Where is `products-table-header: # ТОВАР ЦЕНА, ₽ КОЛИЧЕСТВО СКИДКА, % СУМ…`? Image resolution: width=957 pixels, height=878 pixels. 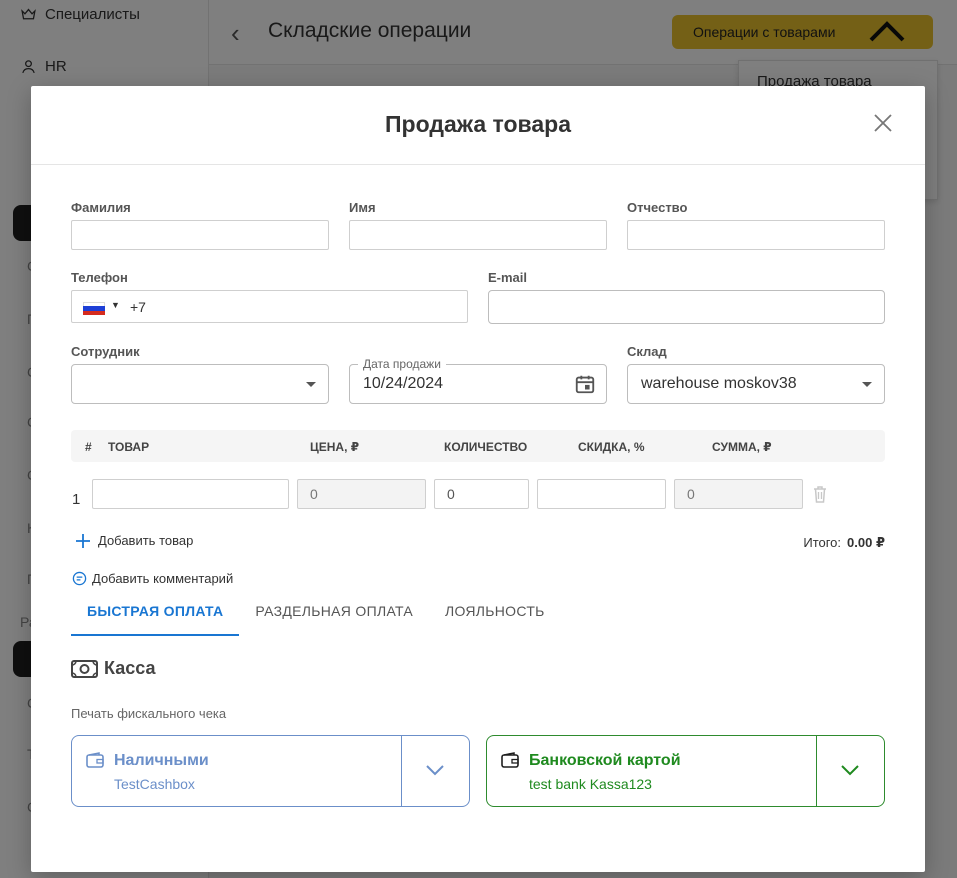
products-table-header: # ТОВАР ЦЕНА, ₽ КОЛИЧЕСТВО СКИДКА, % СУМ… is located at coordinates (478, 446).